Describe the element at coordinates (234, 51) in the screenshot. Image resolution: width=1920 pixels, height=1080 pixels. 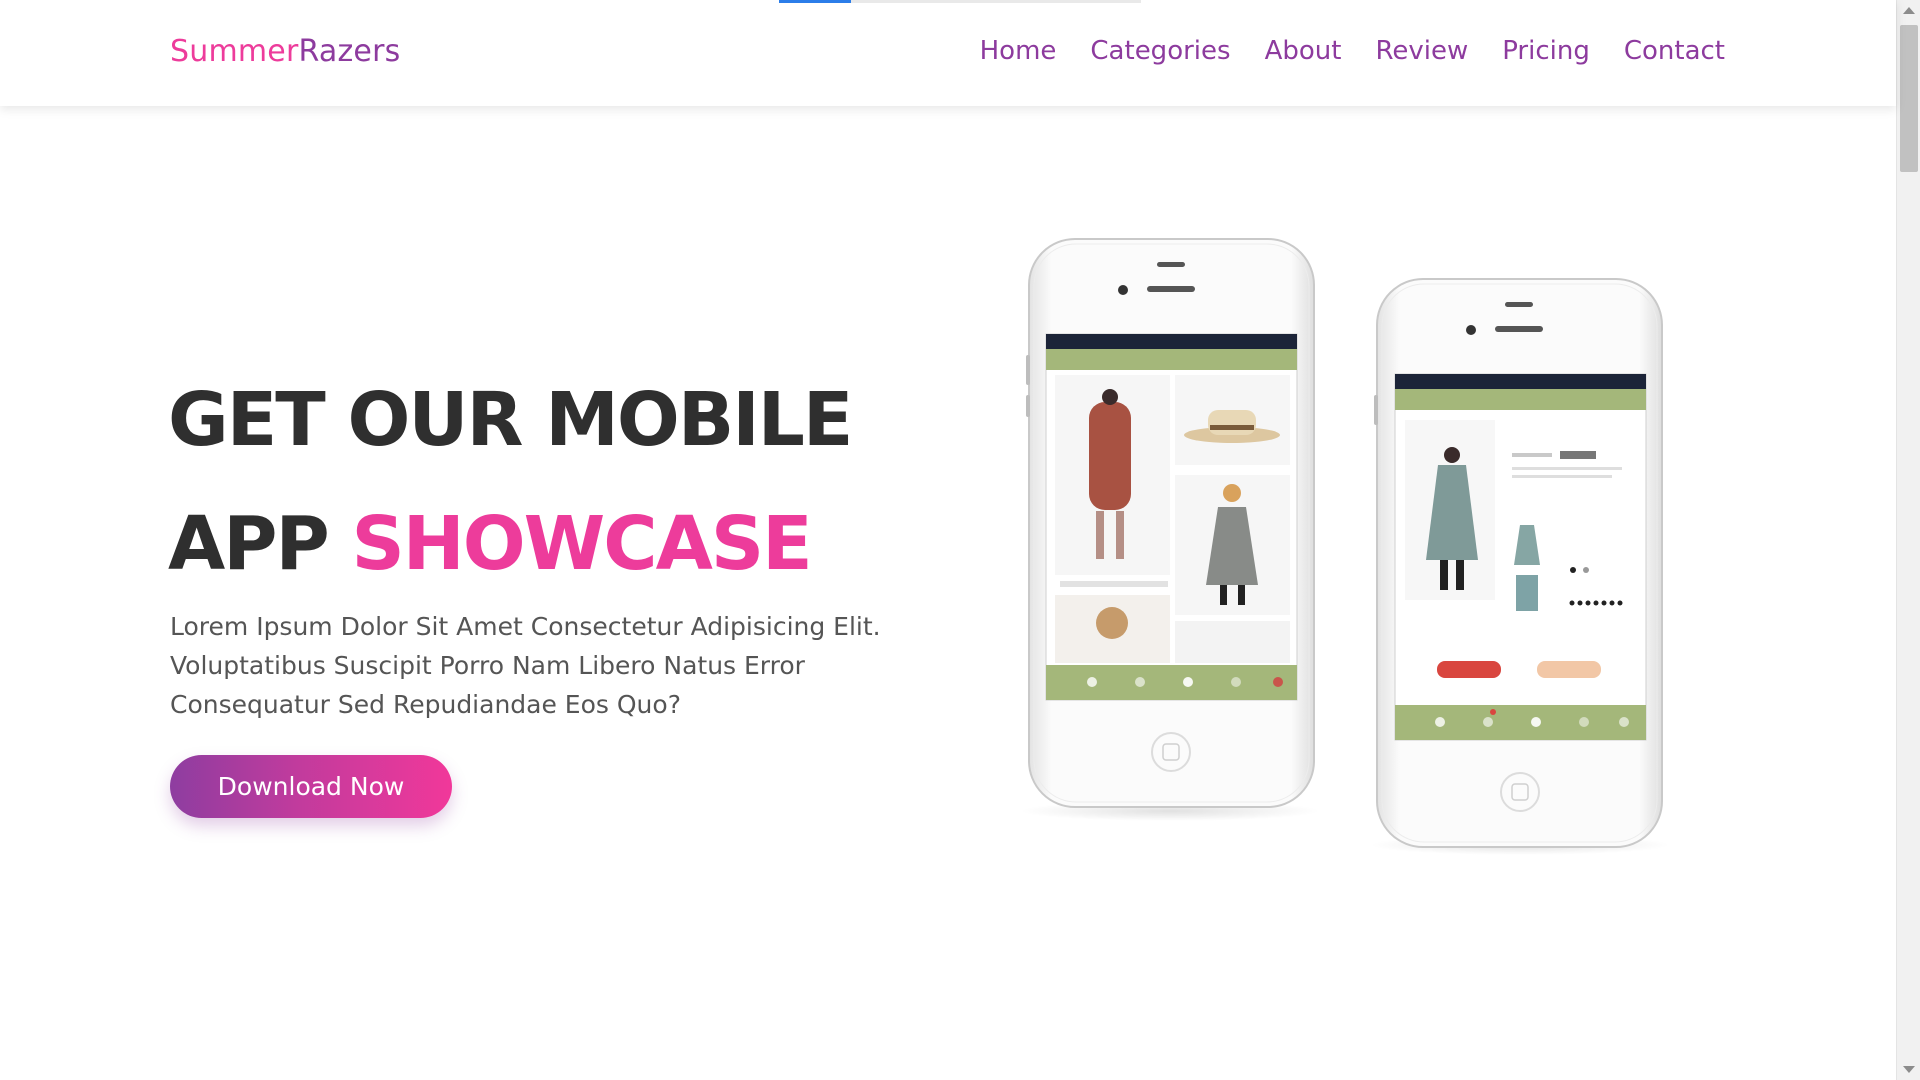
I see `logo-part-summer: Summer` at that location.